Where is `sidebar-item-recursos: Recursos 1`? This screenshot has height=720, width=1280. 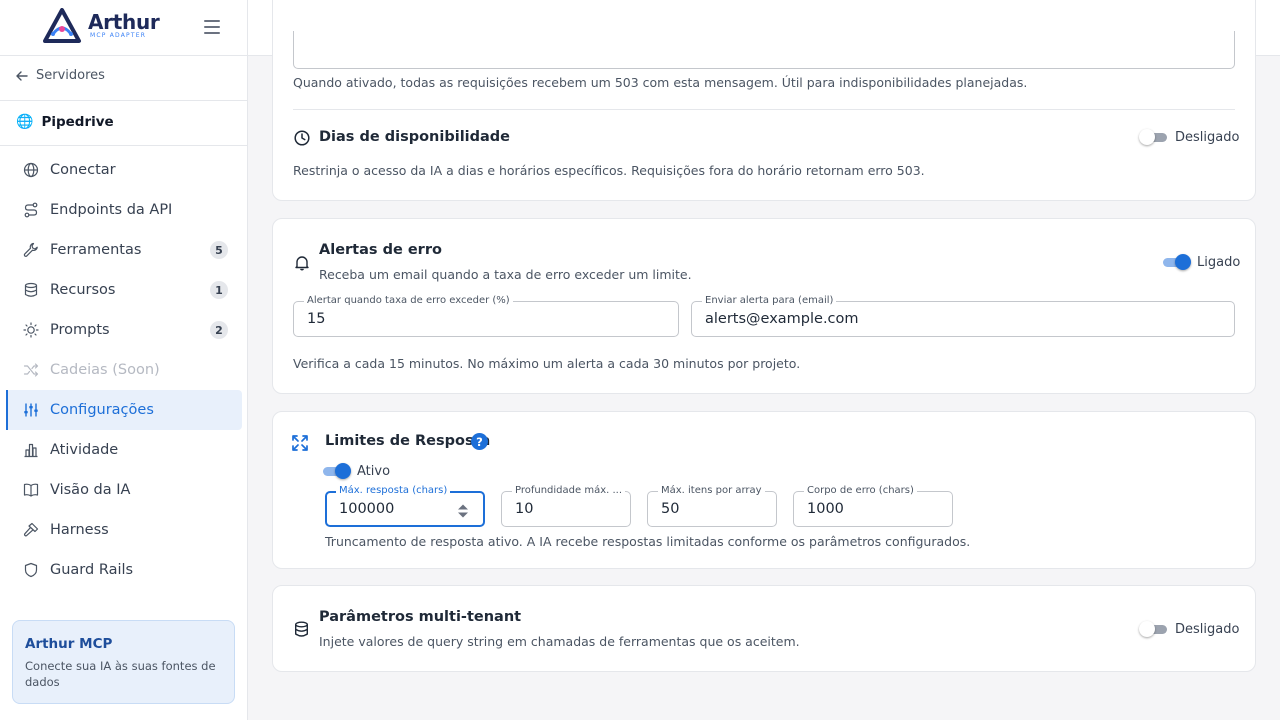 sidebar-item-recursos: Recursos 1 is located at coordinates (124, 290).